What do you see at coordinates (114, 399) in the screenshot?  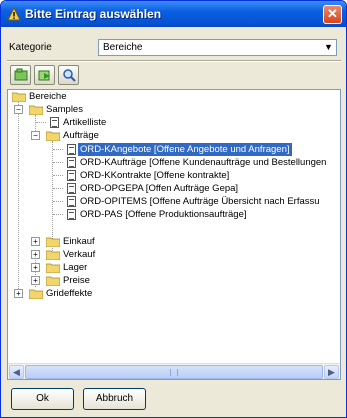 I see `abbruch-button: Abbruch` at bounding box center [114, 399].